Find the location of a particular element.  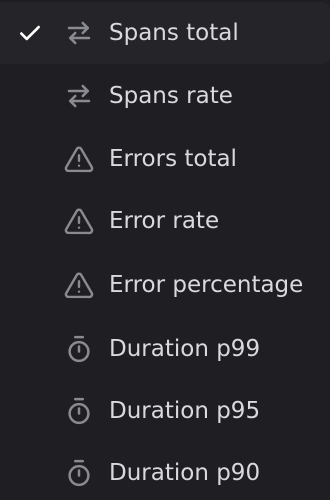

menu-item-label: Spans total is located at coordinates (174, 33).